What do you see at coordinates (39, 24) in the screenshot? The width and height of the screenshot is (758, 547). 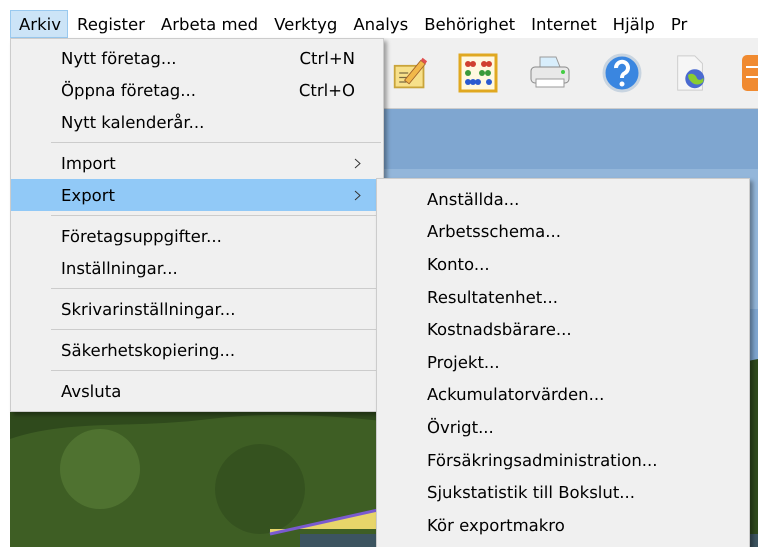 I see `menu-item: Arkiv` at bounding box center [39, 24].